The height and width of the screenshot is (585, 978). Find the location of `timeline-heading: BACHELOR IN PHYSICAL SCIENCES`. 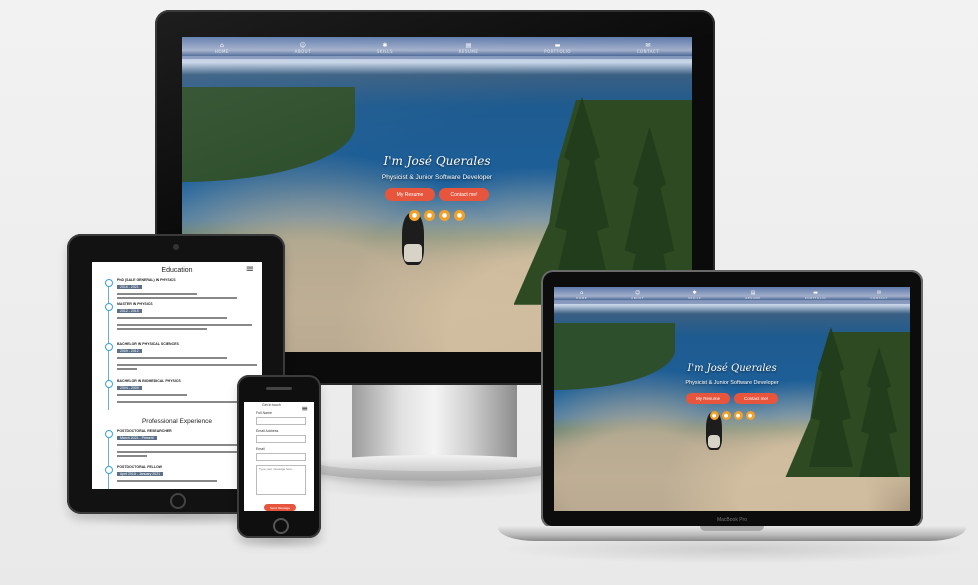

timeline-heading: BACHELOR IN PHYSICAL SCIENCES is located at coordinates (148, 344).